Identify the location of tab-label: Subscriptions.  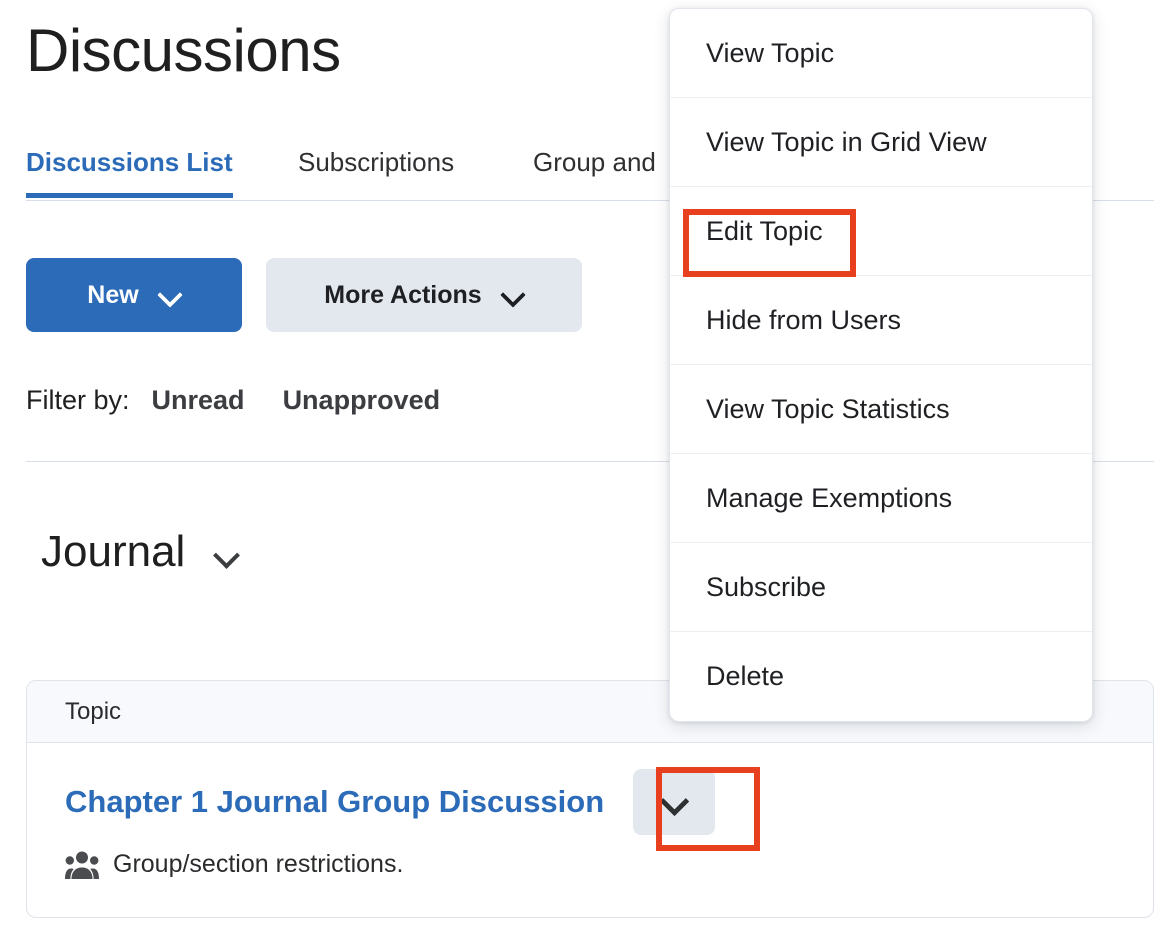
(376, 162).